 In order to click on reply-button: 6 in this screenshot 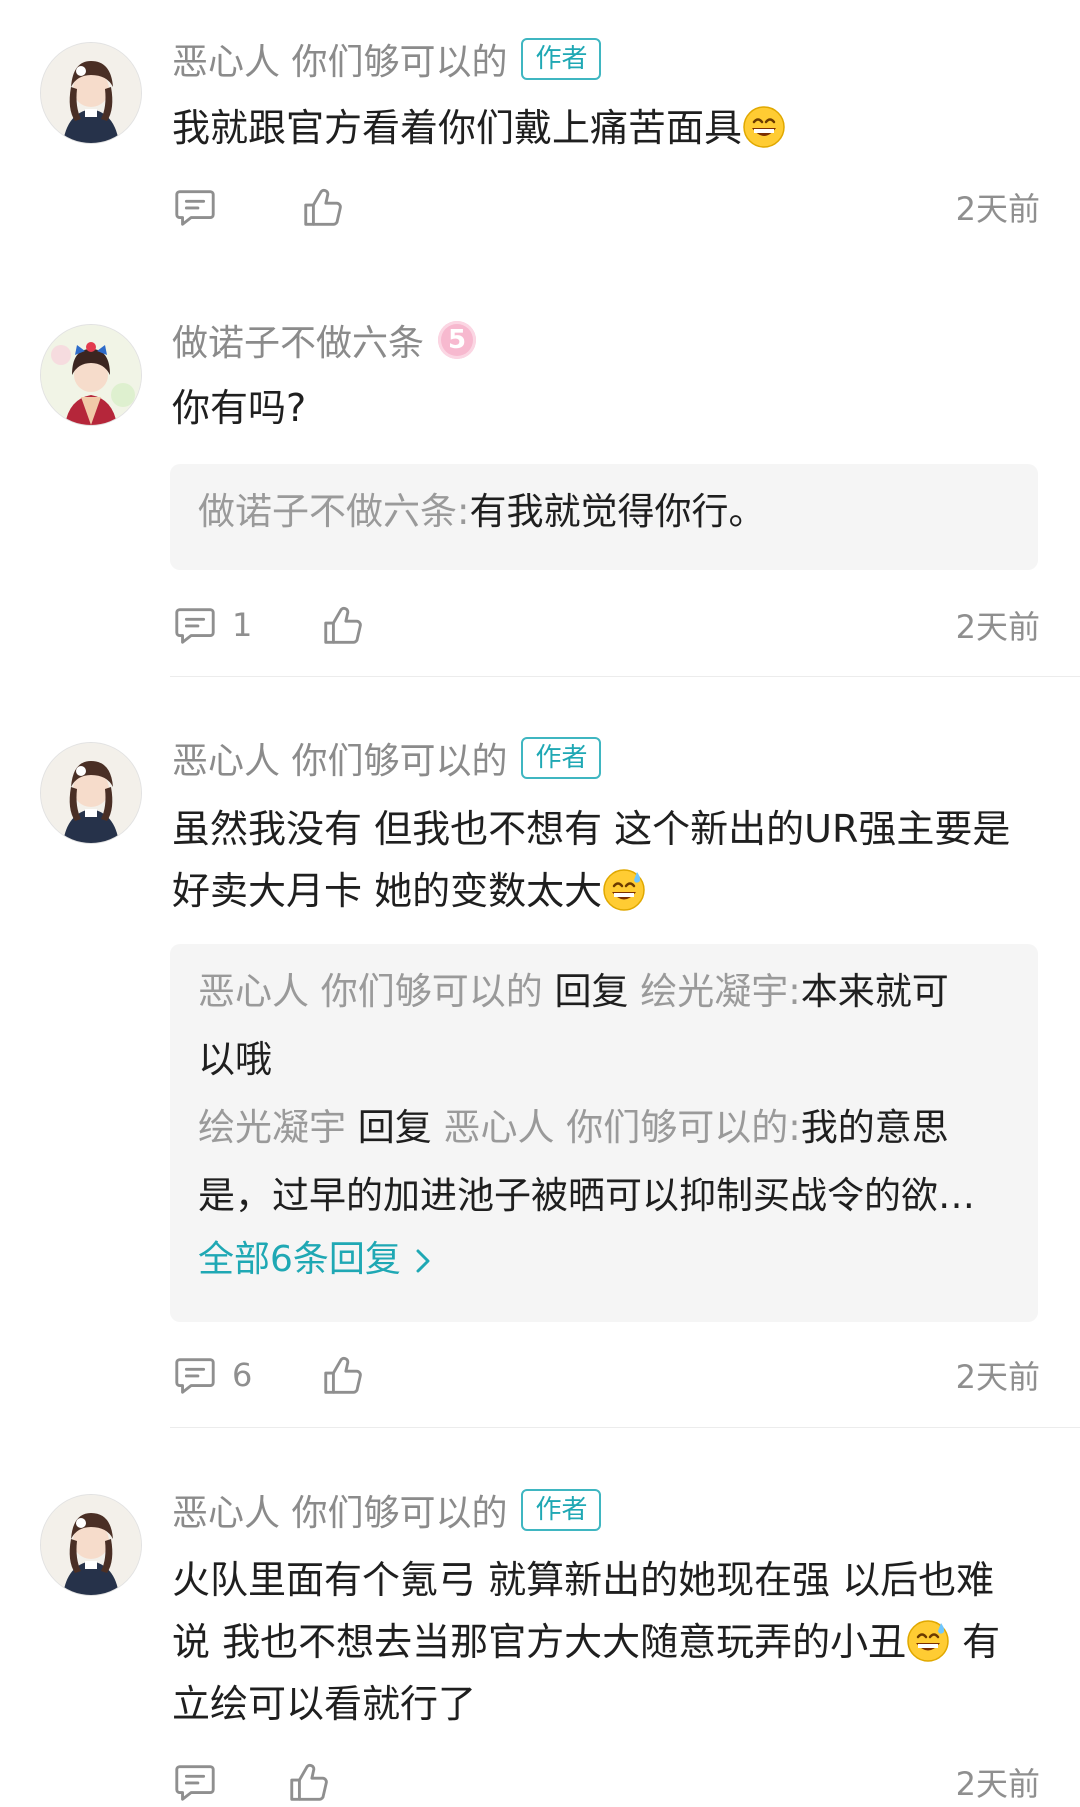, I will do `click(212, 1375)`.